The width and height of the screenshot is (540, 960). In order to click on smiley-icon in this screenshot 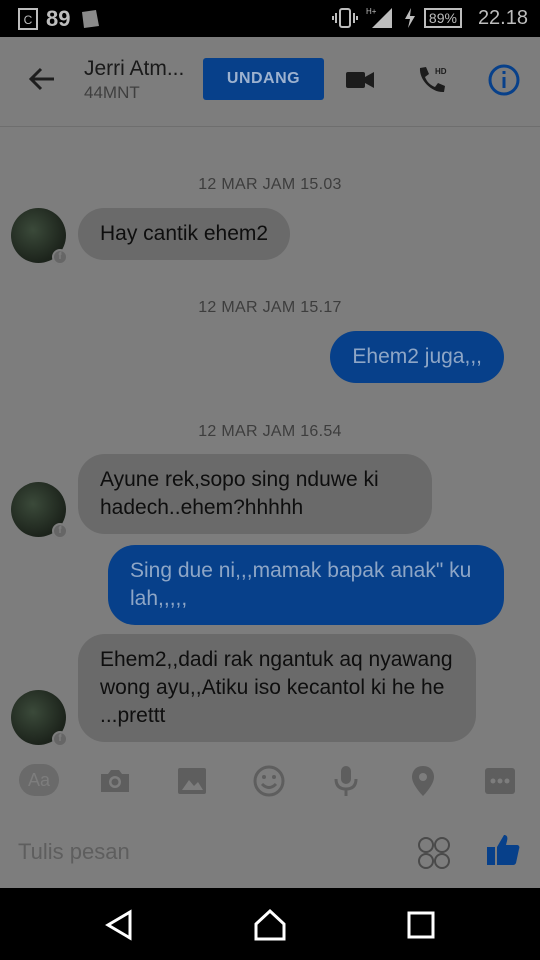, I will do `click(269, 781)`.